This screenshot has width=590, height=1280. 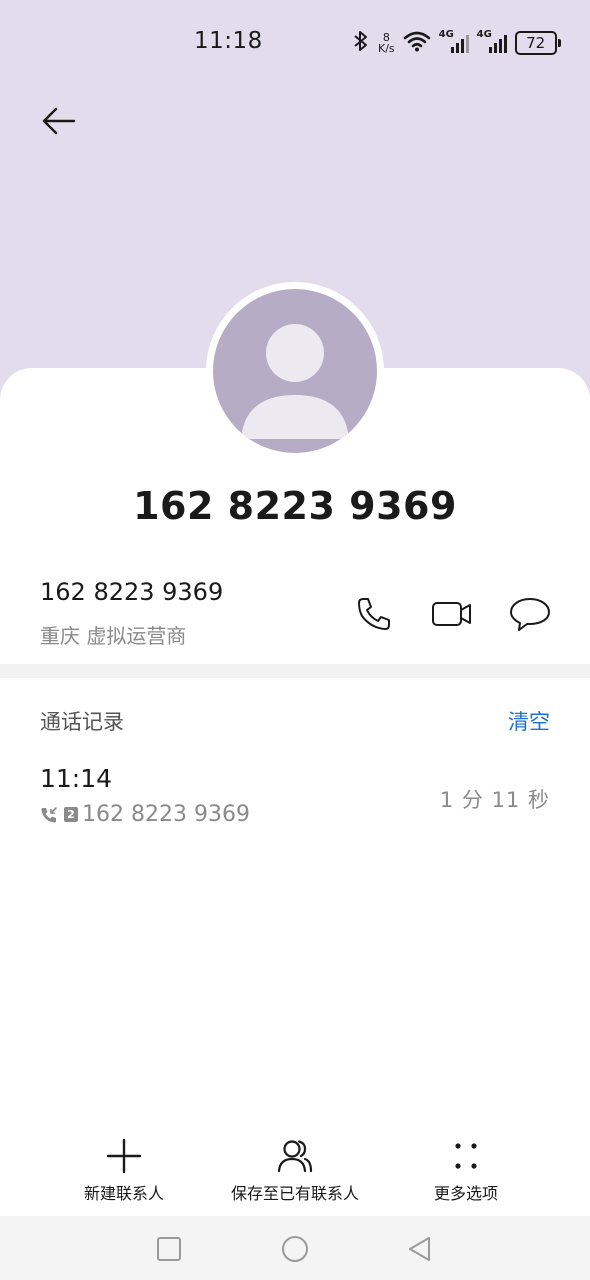 What do you see at coordinates (494, 800) in the screenshot?
I see `call-log-duration: 1 分 11 秒` at bounding box center [494, 800].